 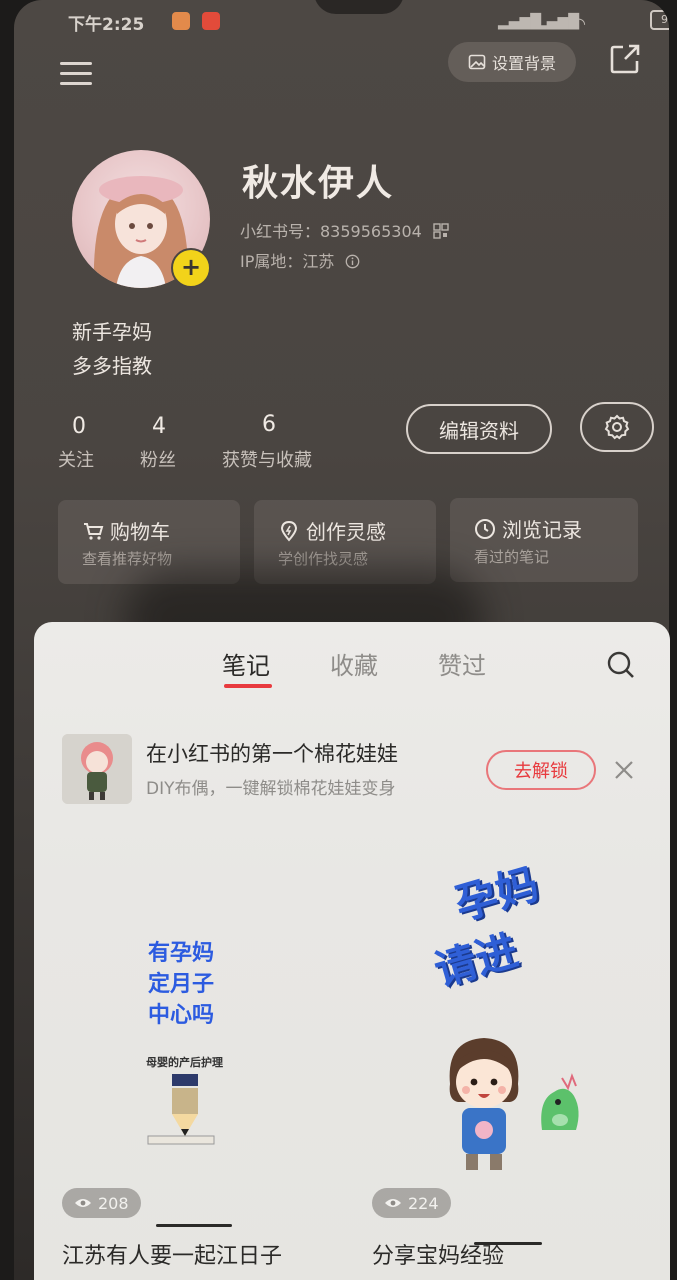 What do you see at coordinates (354, 663) in the screenshot?
I see `tab-collections: 收藏` at bounding box center [354, 663].